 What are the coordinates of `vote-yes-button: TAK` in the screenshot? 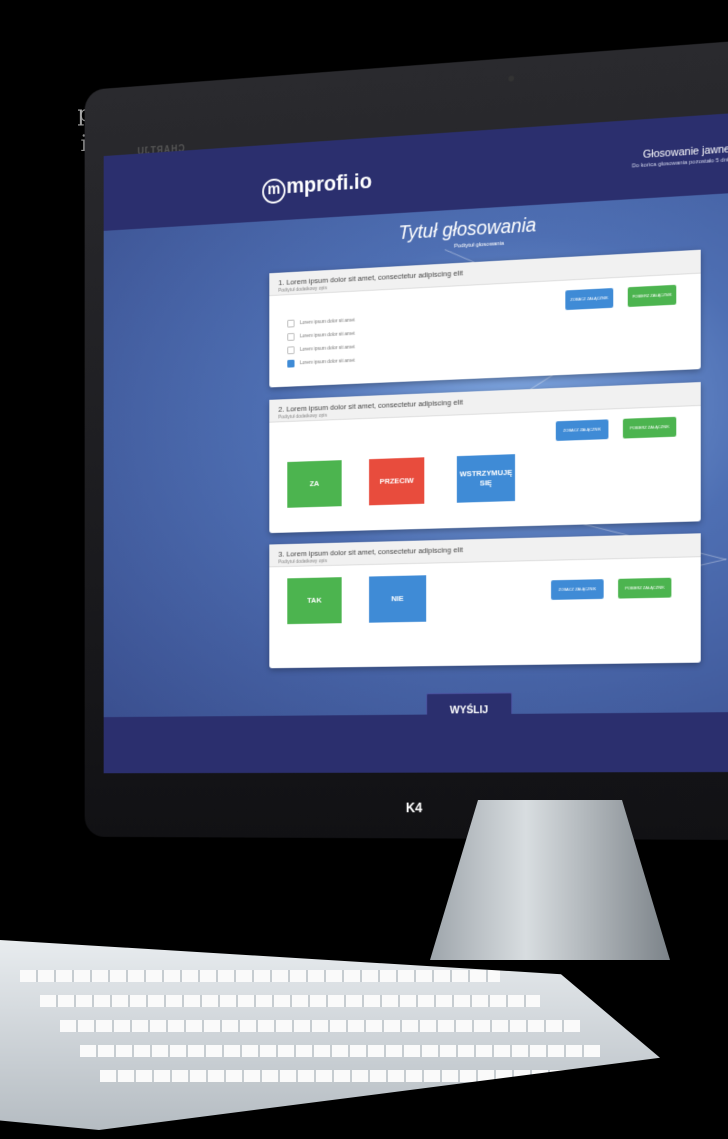 It's located at (314, 600).